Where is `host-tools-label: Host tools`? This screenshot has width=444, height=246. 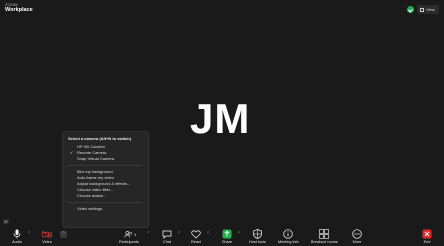
host-tools-label: Host tools is located at coordinates (257, 242).